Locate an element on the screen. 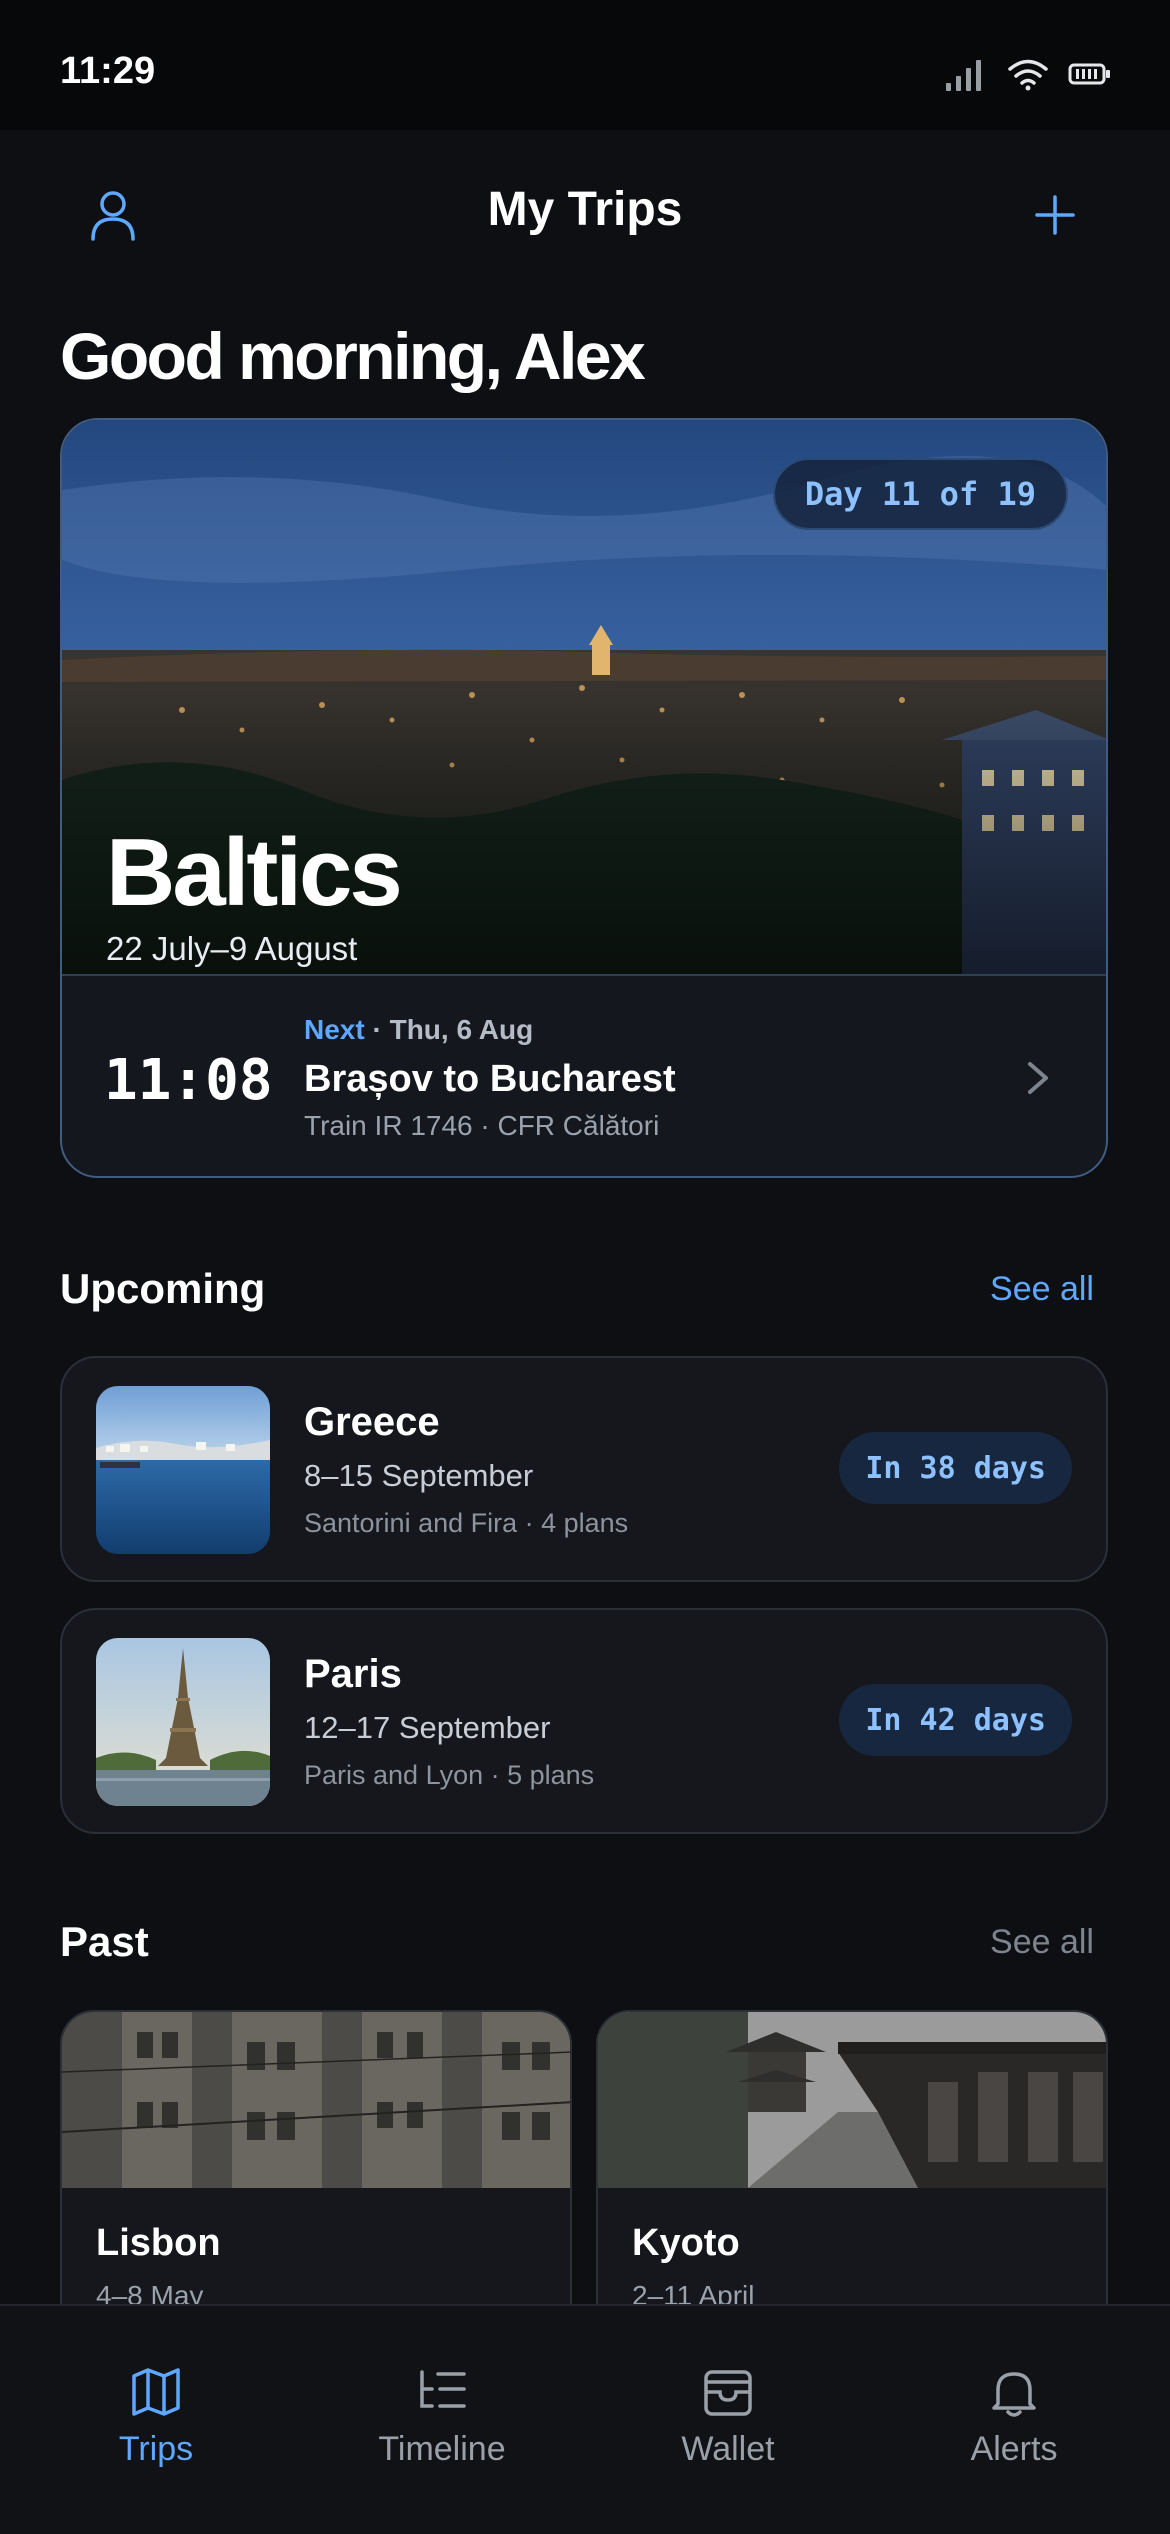  wifi-icon is located at coordinates (1028, 75).